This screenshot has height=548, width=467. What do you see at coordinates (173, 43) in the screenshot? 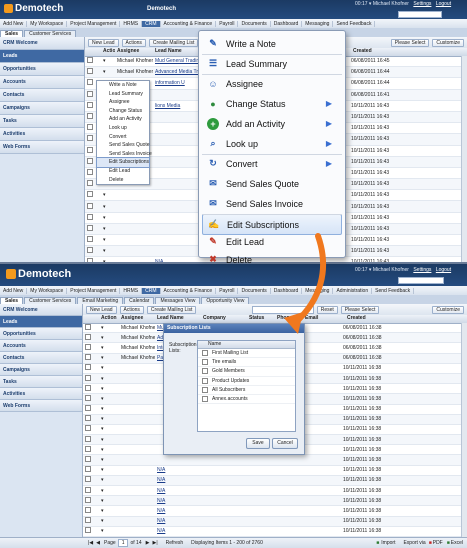
I see `create-mailing-list-button: Create Mailing List` at bounding box center [173, 43].